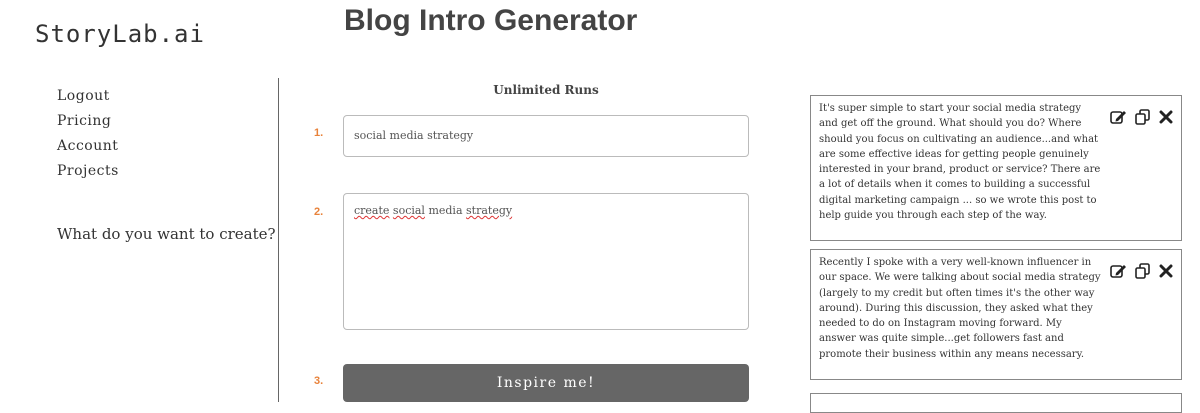 The width and height of the screenshot is (1200, 413). I want to click on textarea-word: strategy, so click(489, 210).